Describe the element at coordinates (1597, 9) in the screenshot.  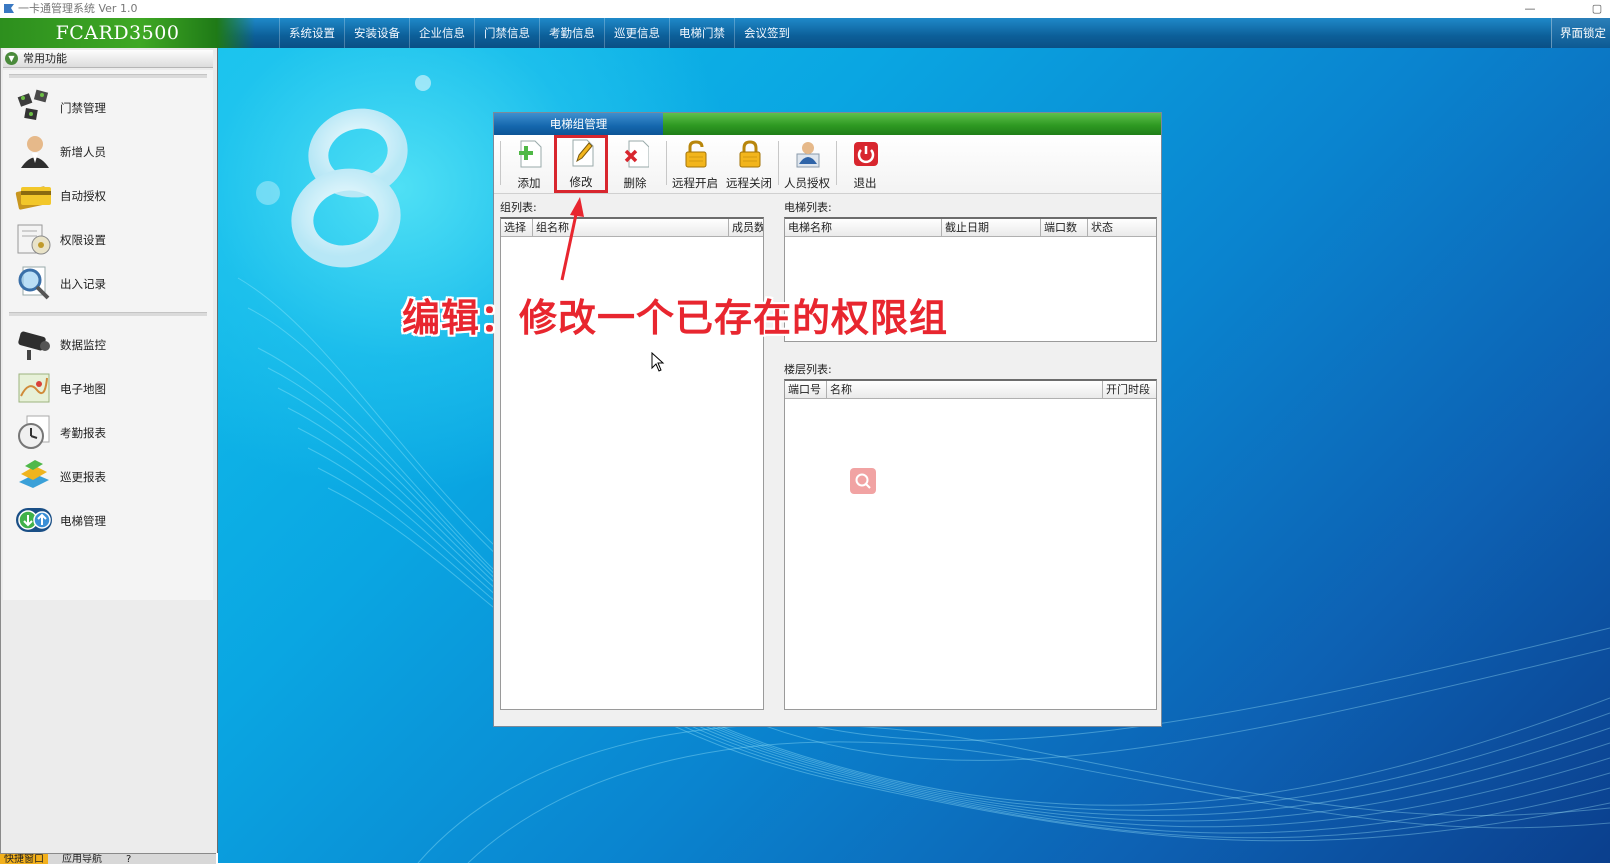
I see `maximize-button: ▢` at that location.